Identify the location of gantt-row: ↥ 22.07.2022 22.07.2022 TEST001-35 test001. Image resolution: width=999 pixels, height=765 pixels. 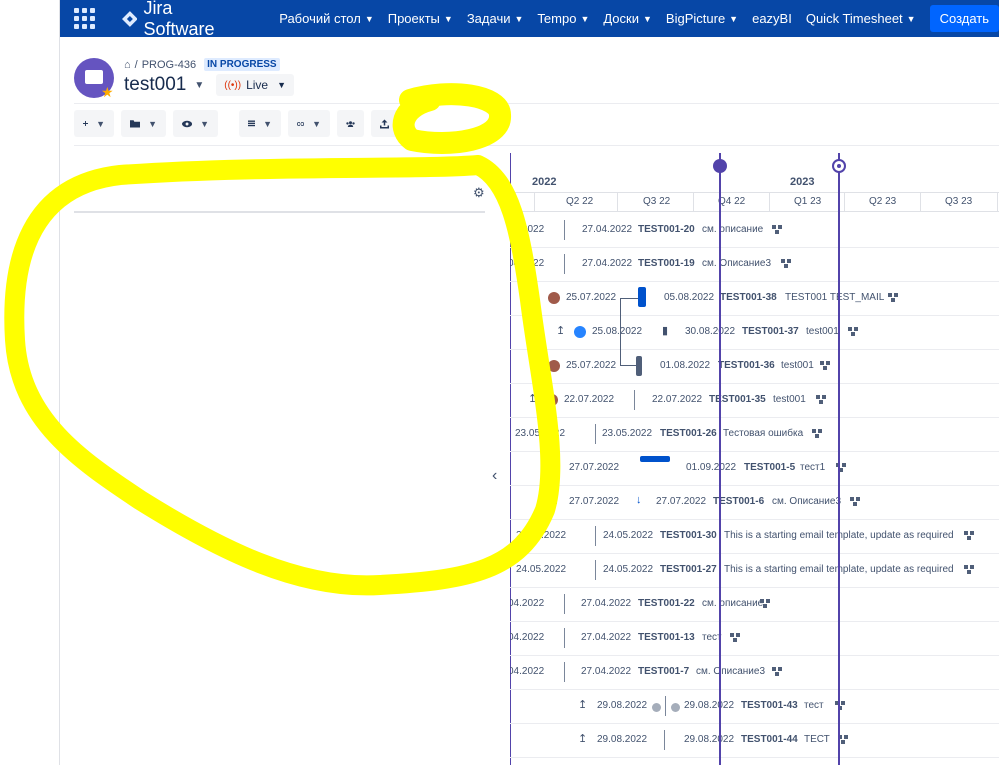
(754, 401).